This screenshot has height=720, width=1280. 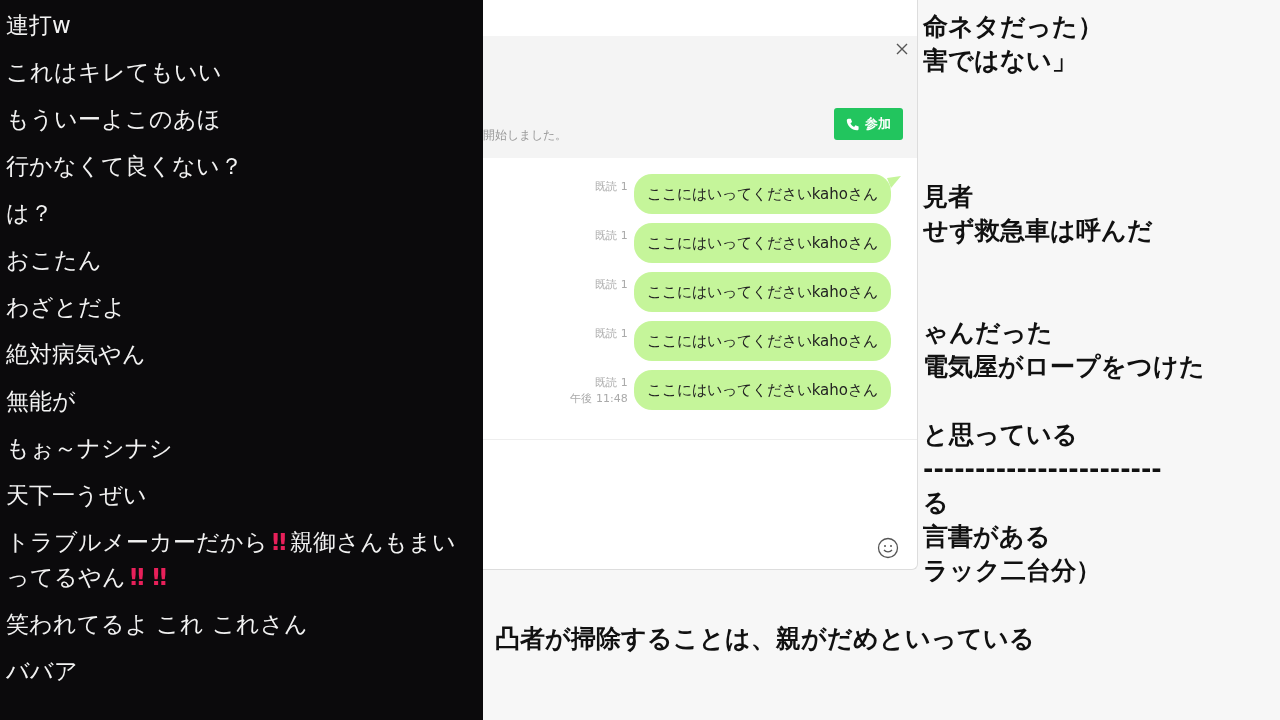 I want to click on close-icon, so click(x=902, y=49).